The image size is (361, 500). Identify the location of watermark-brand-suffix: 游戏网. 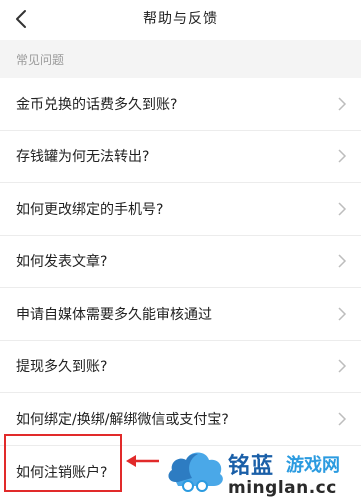
(313, 465).